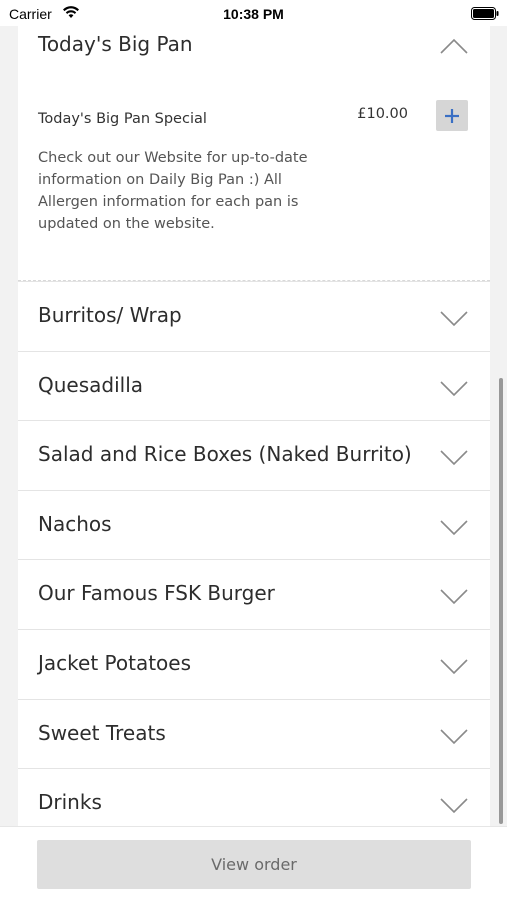 Image resolution: width=507 pixels, height=900 pixels. I want to click on section-title: Nachos, so click(75, 523).